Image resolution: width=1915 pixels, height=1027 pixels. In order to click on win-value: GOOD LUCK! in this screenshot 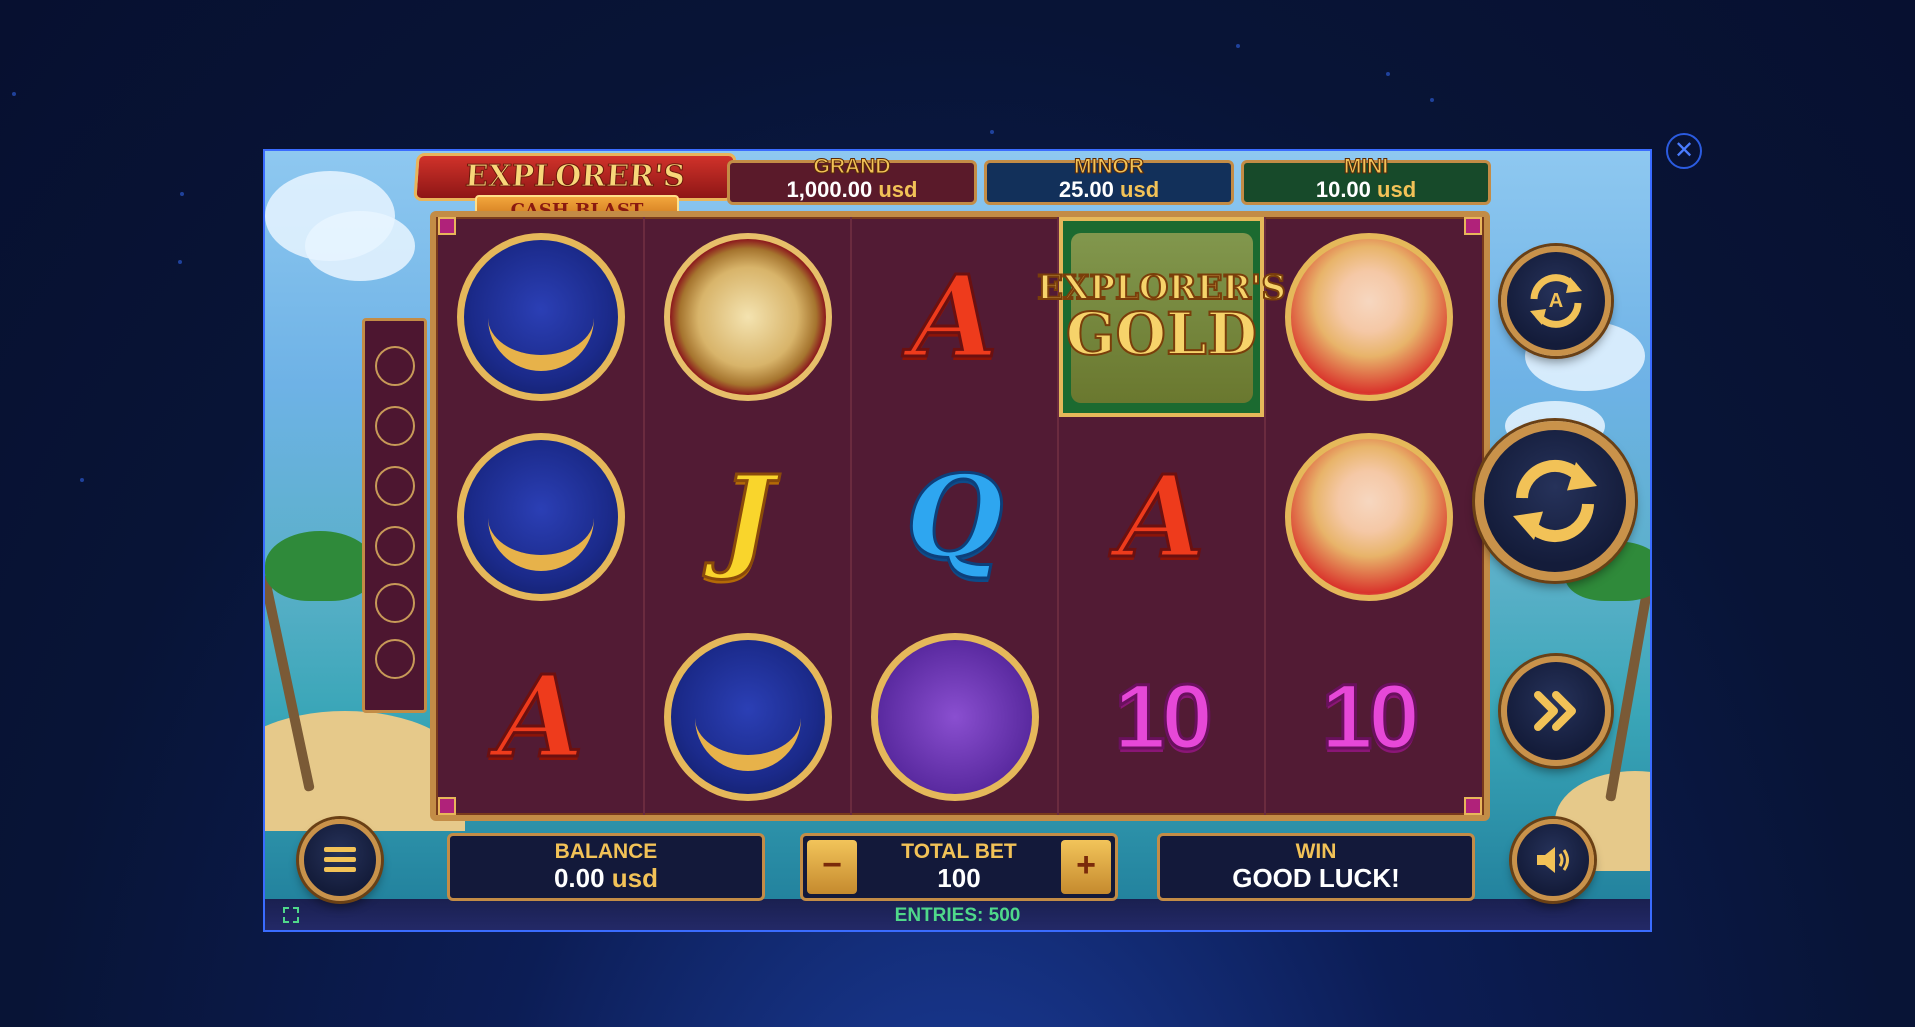, I will do `click(1316, 878)`.